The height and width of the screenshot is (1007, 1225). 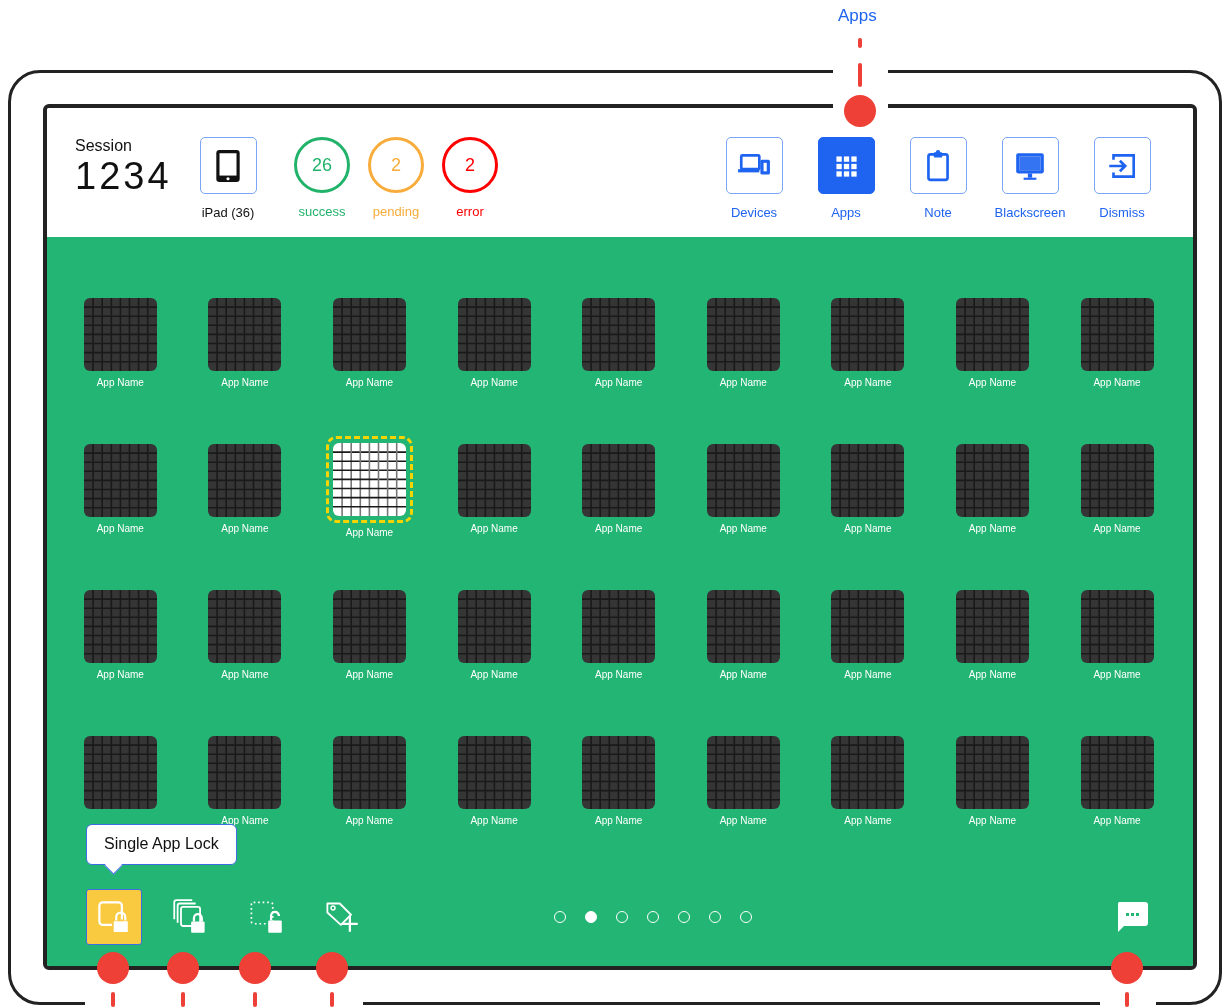 What do you see at coordinates (938, 212) in the screenshot?
I see `nav-label: Note` at bounding box center [938, 212].